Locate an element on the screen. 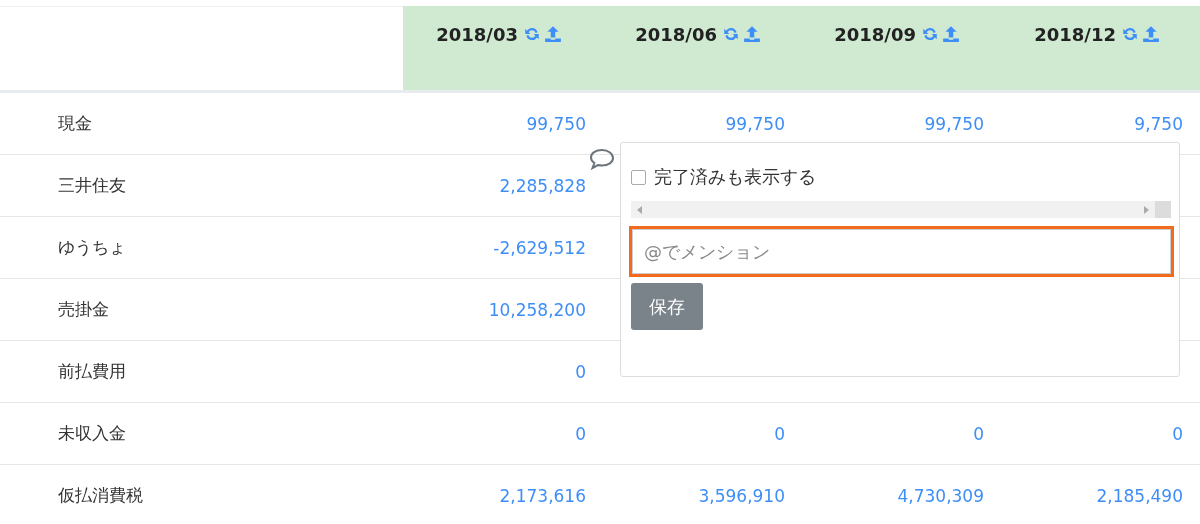 The image size is (1200, 524). row-label: 仮払消費税 is located at coordinates (100, 495).